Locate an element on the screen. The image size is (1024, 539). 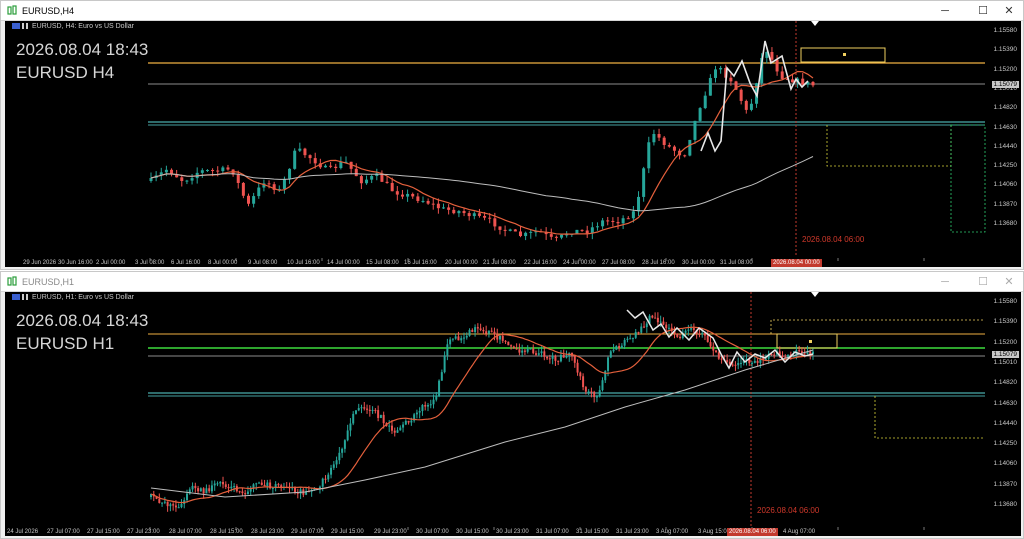
zigzag-line is located at coordinates (754, 96).